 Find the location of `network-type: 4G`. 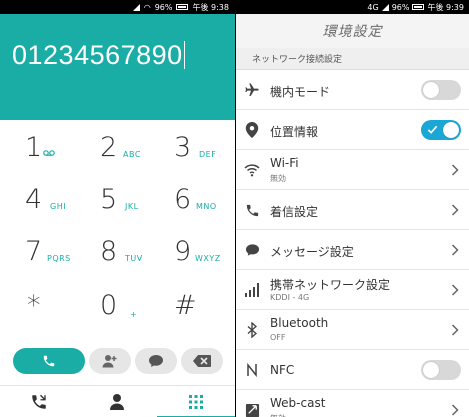

network-type: 4G is located at coordinates (373, 7).